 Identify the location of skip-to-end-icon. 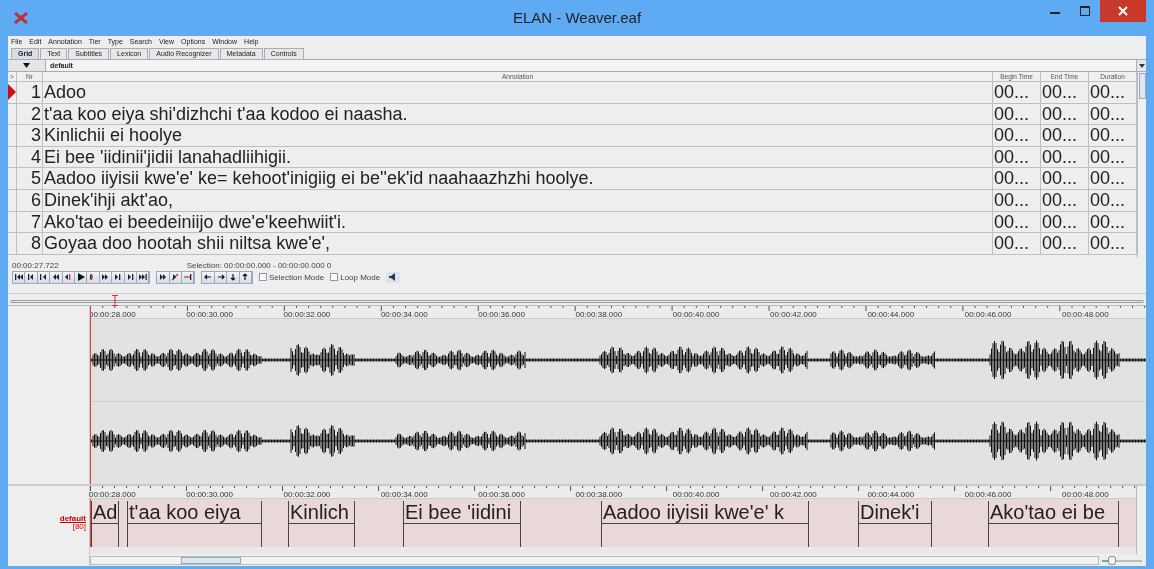
(142, 277).